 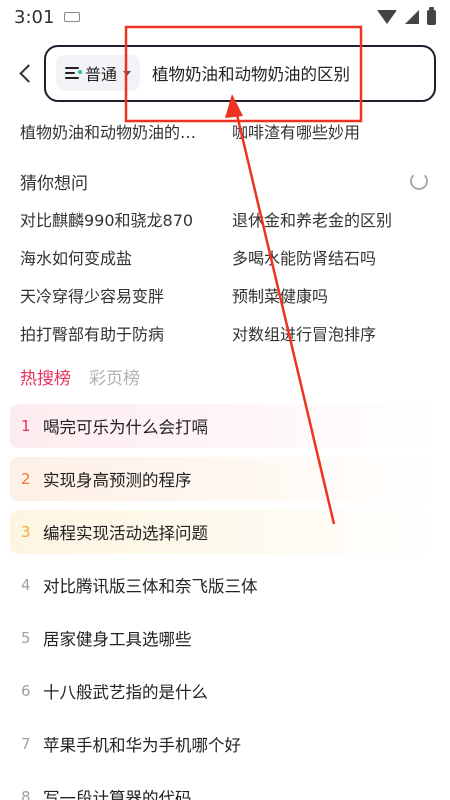 I want to click on hot-text: 喝完可乐为什么会打嗝, so click(x=125, y=427).